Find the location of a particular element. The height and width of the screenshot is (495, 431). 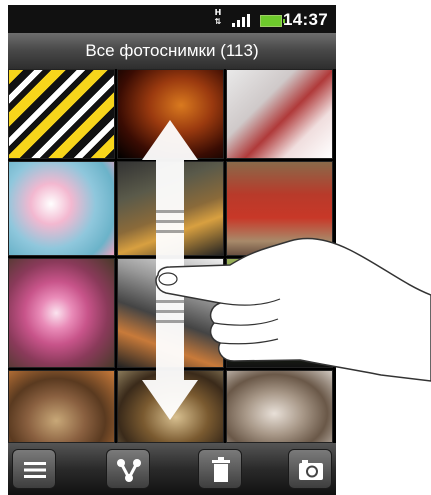

data-activity-icon: H ⇅ is located at coordinates (218, 17).